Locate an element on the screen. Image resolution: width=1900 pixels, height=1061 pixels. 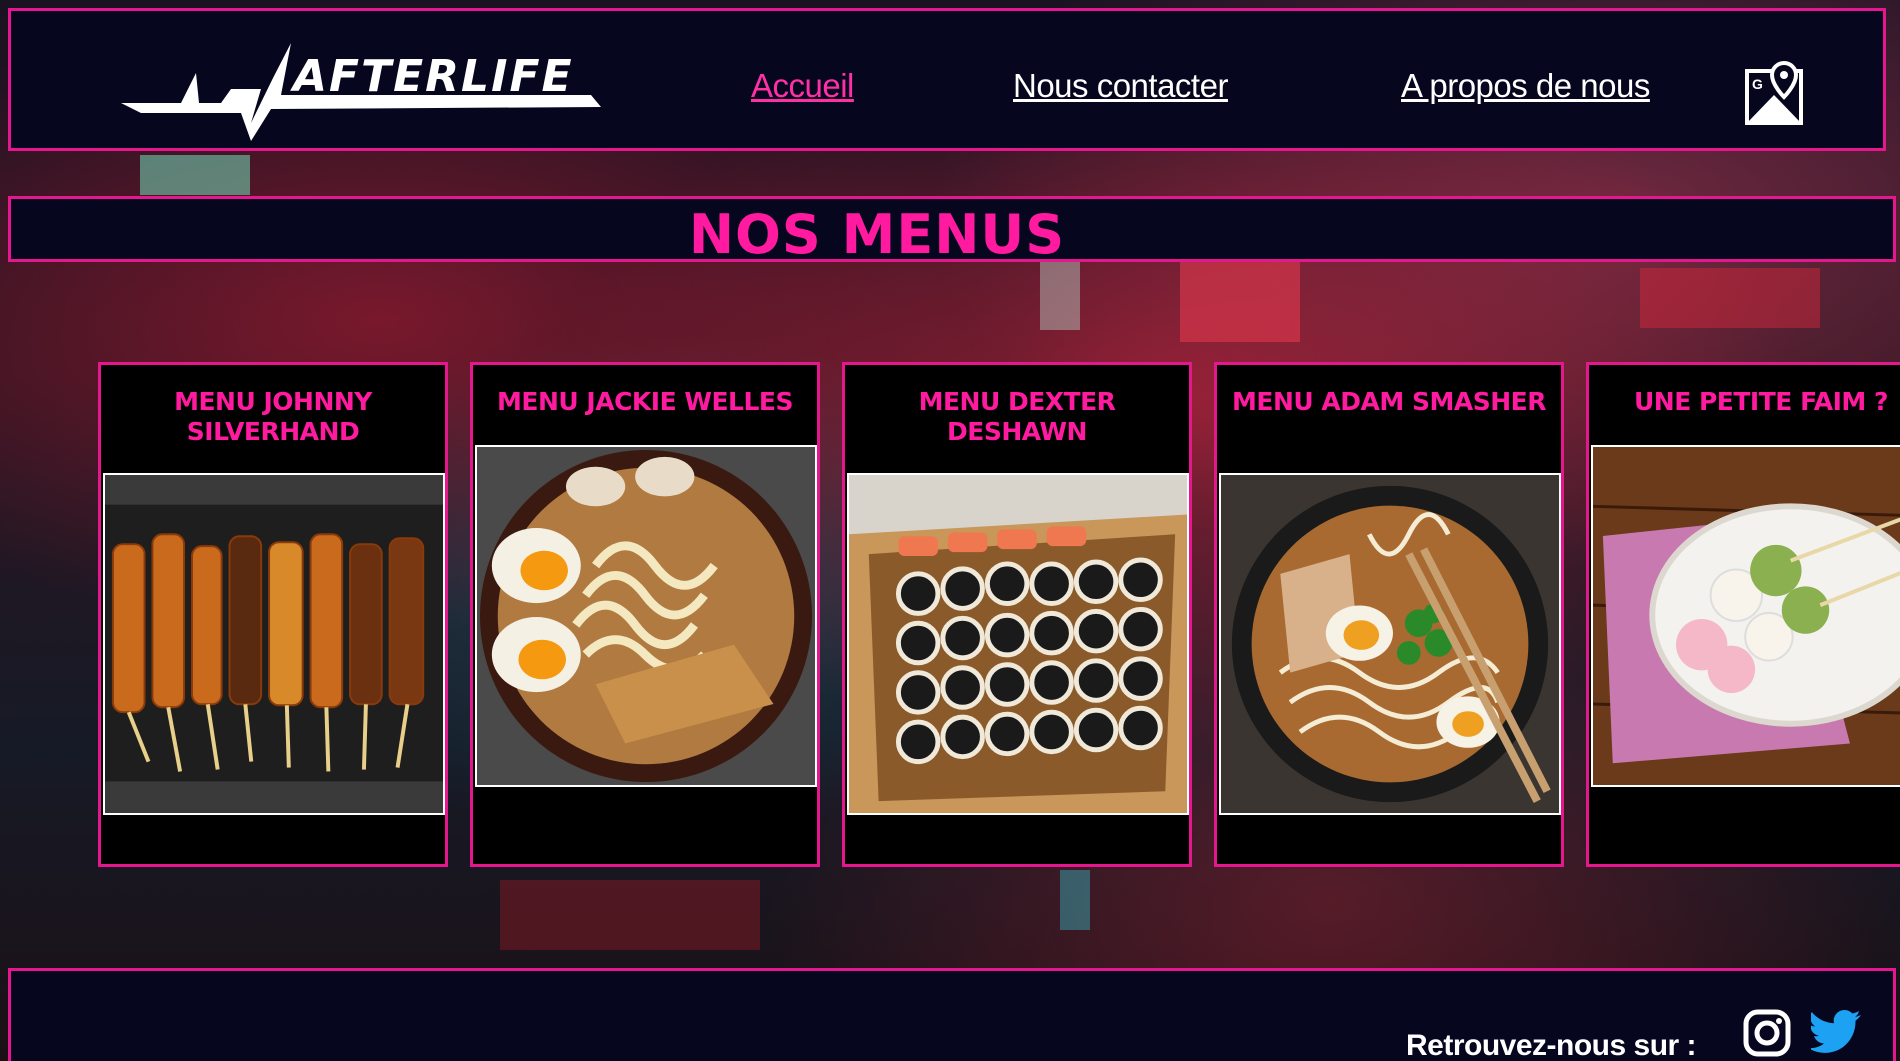
menu-card-dexter-deshawn: MENU DEXTER DESHAWN is located at coordinates (1017, 614).